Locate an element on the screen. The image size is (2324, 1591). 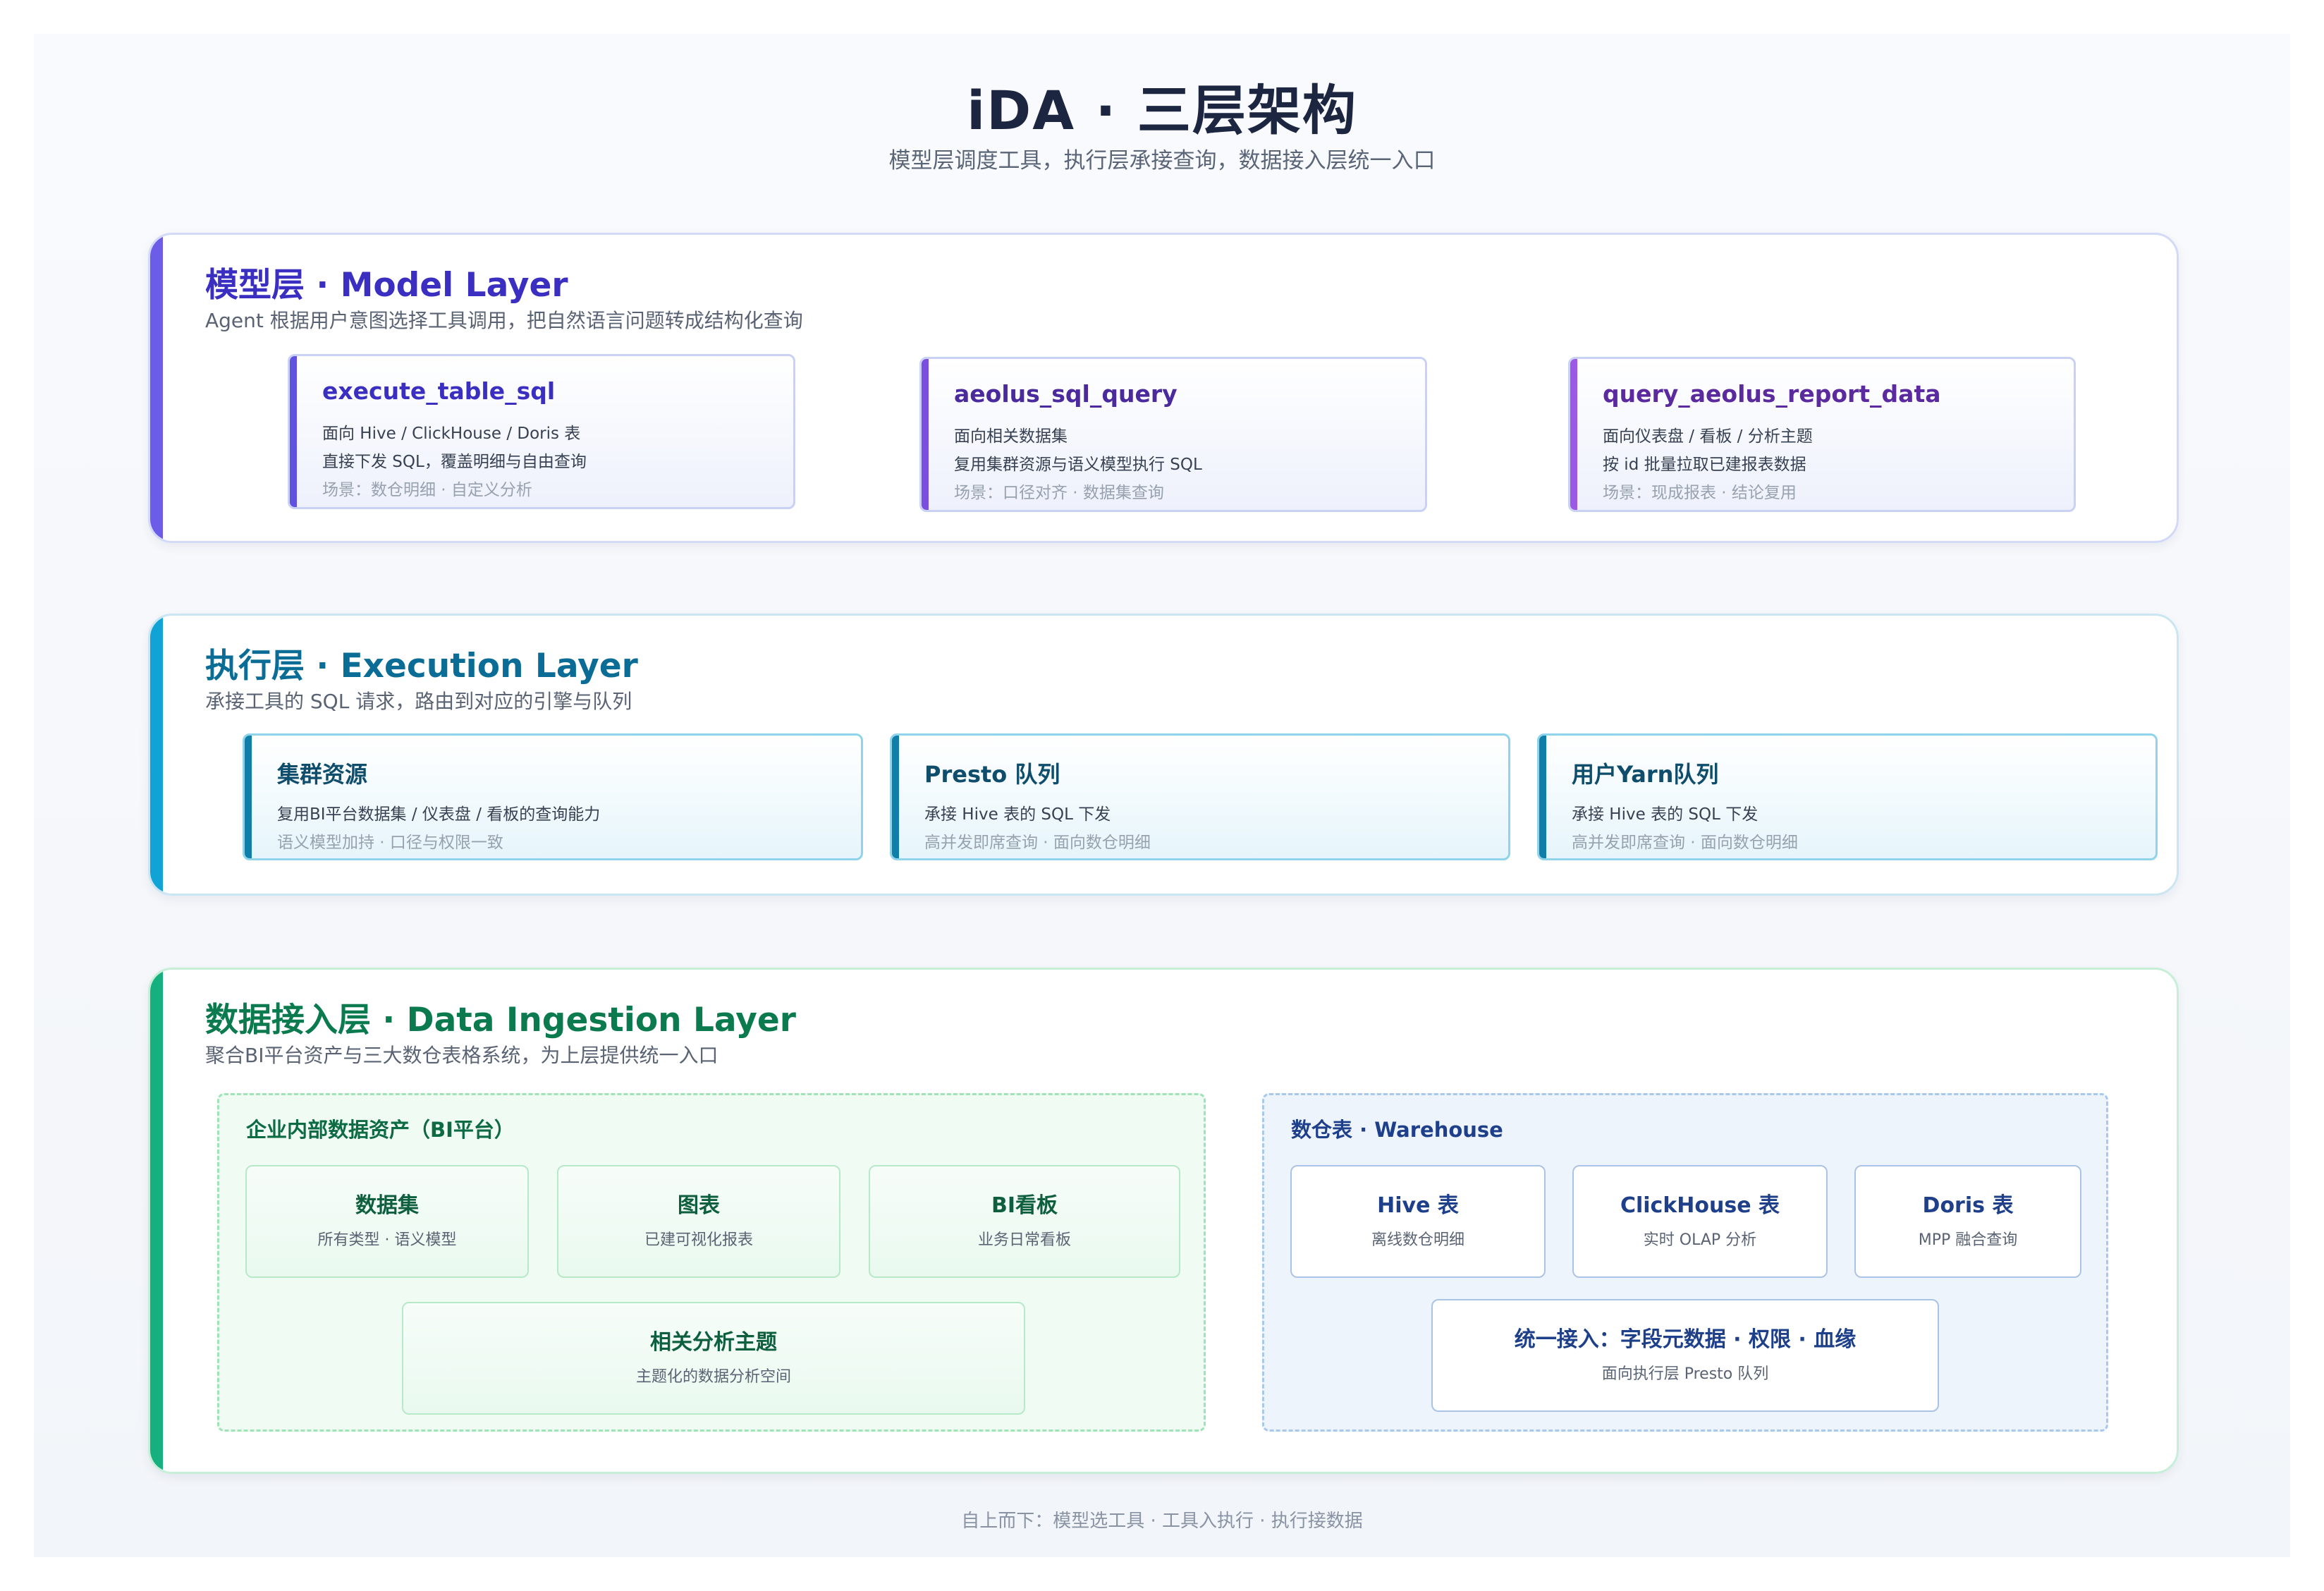
asset-description: 主题化的数据分析空间 is located at coordinates (713, 1377).